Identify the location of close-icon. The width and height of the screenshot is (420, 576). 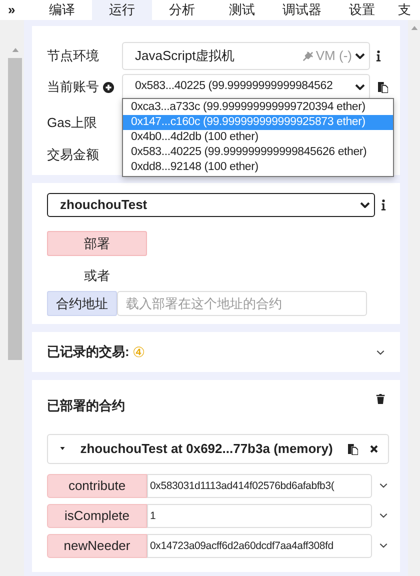
(374, 448).